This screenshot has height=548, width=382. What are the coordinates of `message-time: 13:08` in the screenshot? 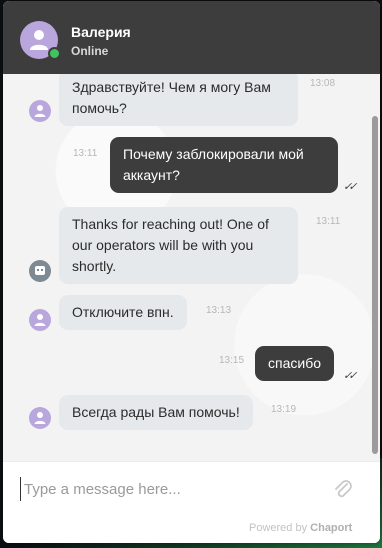 It's located at (323, 83).